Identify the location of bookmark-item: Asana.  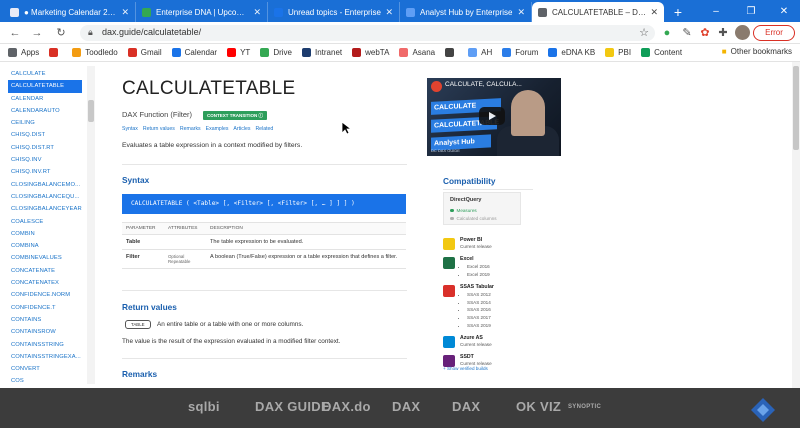
(417, 52).